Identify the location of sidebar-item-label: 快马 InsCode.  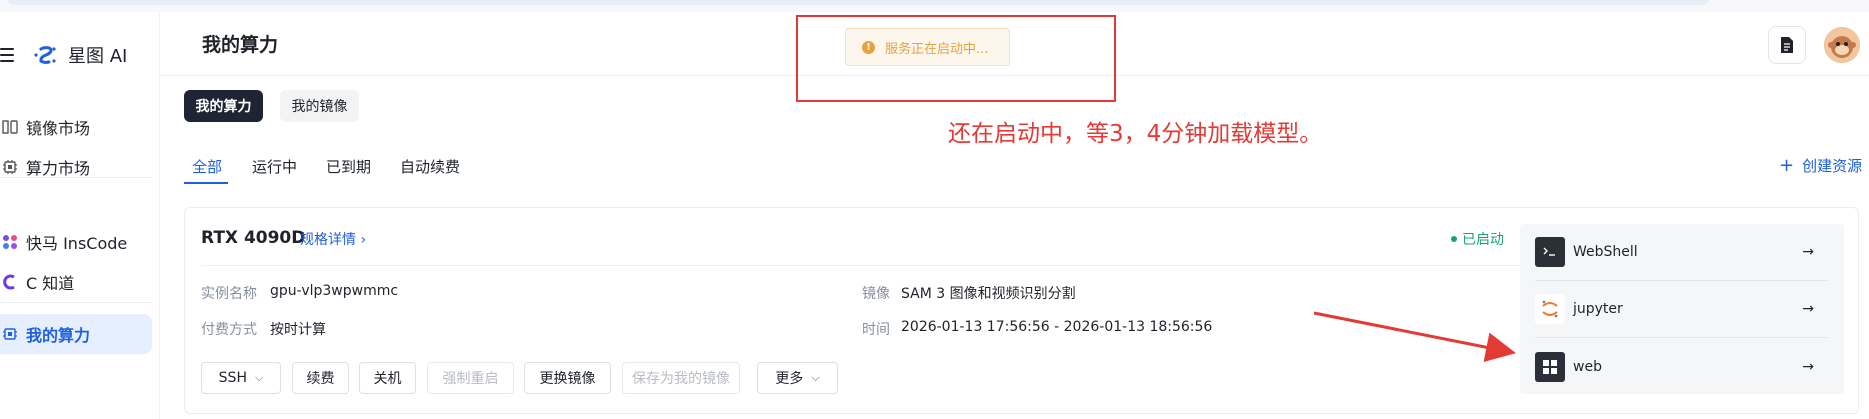
(77, 243).